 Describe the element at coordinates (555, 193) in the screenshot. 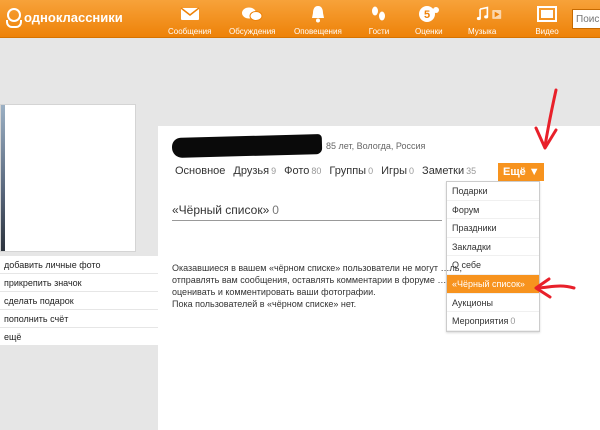

I see `annotation-arrows` at that location.